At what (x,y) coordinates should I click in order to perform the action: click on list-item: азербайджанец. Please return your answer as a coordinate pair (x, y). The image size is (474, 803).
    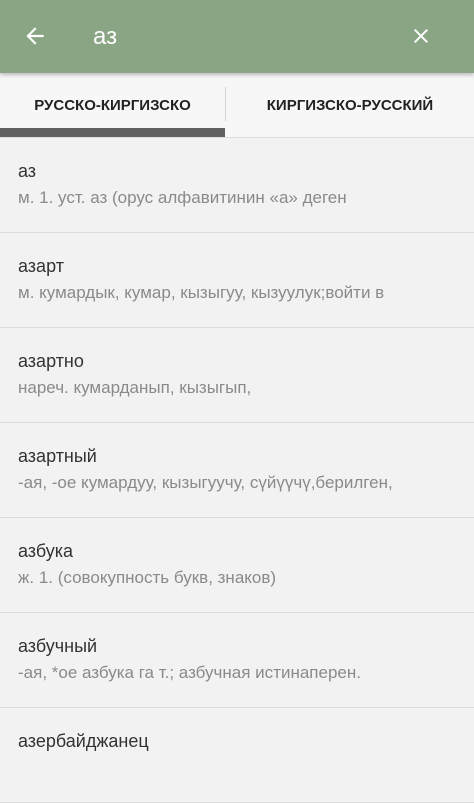
    Looking at the image, I should click on (237, 755).